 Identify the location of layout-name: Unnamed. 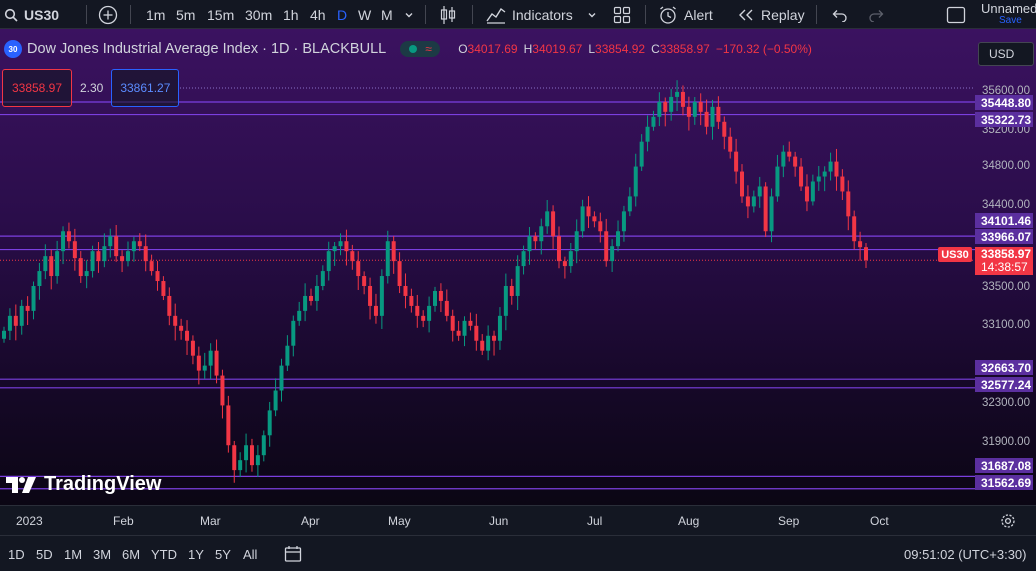
(1008, 8).